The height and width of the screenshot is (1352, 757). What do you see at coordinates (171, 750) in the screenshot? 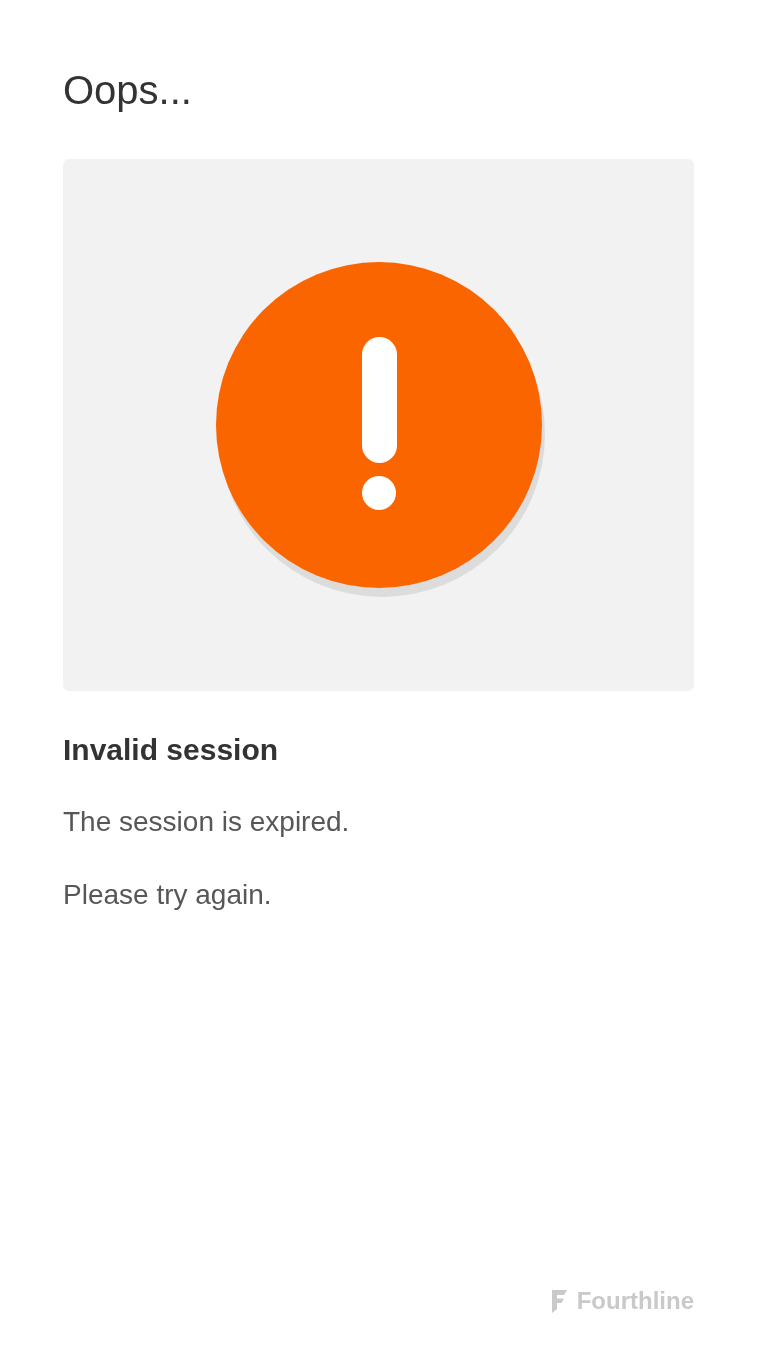
I see `error-heading: Invalid session` at bounding box center [171, 750].